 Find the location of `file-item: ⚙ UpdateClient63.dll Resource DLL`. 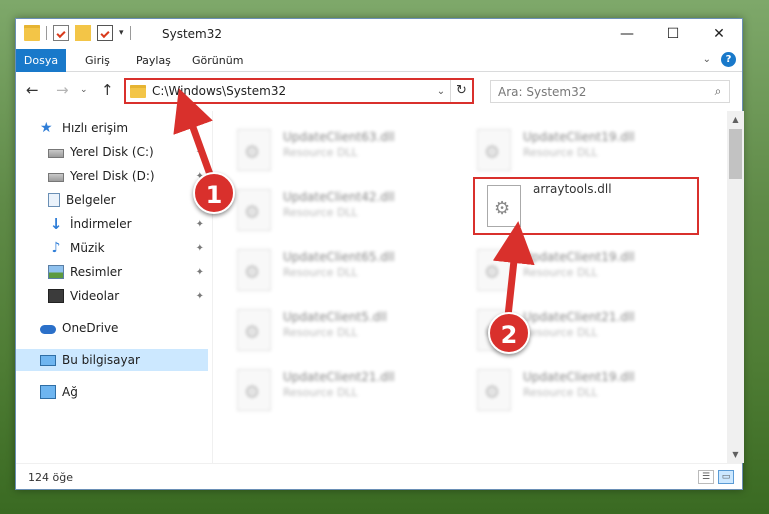

file-item: ⚙ UpdateClient63.dll Resource DLL is located at coordinates (336, 152).